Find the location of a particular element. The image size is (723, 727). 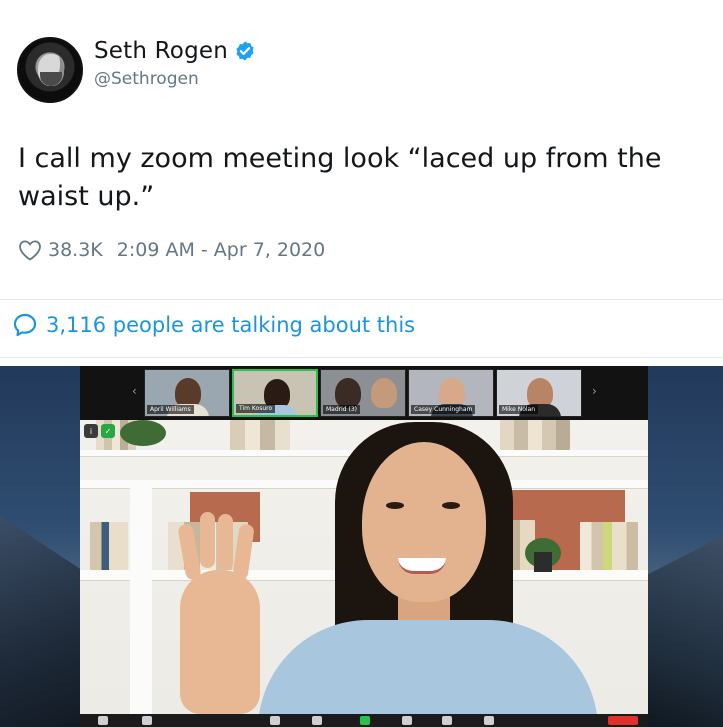

avatar is located at coordinates (50, 70).